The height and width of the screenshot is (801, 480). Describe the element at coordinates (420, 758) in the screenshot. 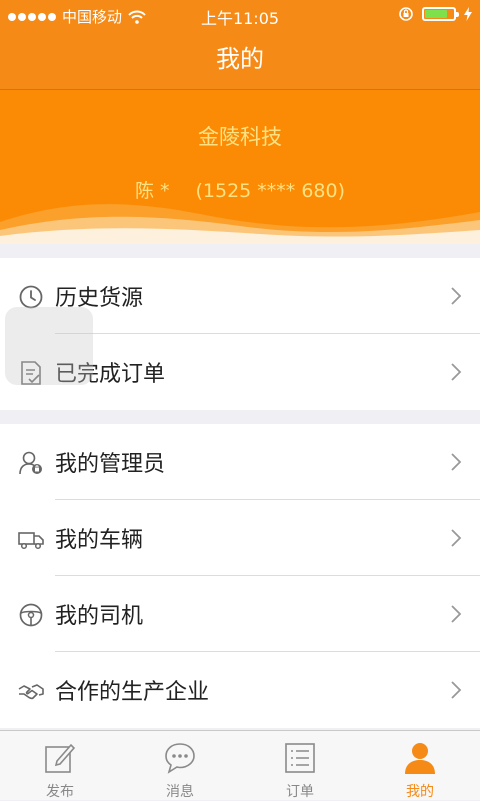

I see `person-icon` at that location.